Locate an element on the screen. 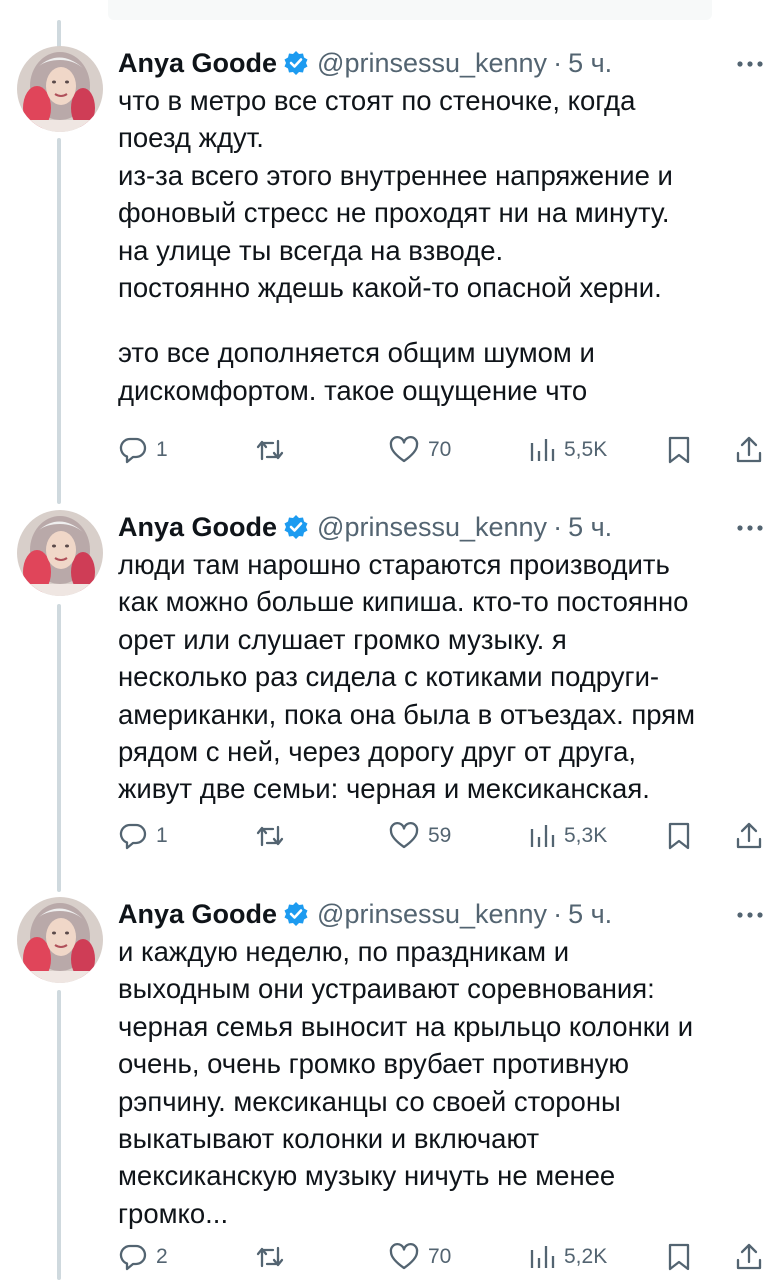 The width and height of the screenshot is (784, 1280). tweet-line: на улице ты всегда на взводе. is located at coordinates (311, 250).